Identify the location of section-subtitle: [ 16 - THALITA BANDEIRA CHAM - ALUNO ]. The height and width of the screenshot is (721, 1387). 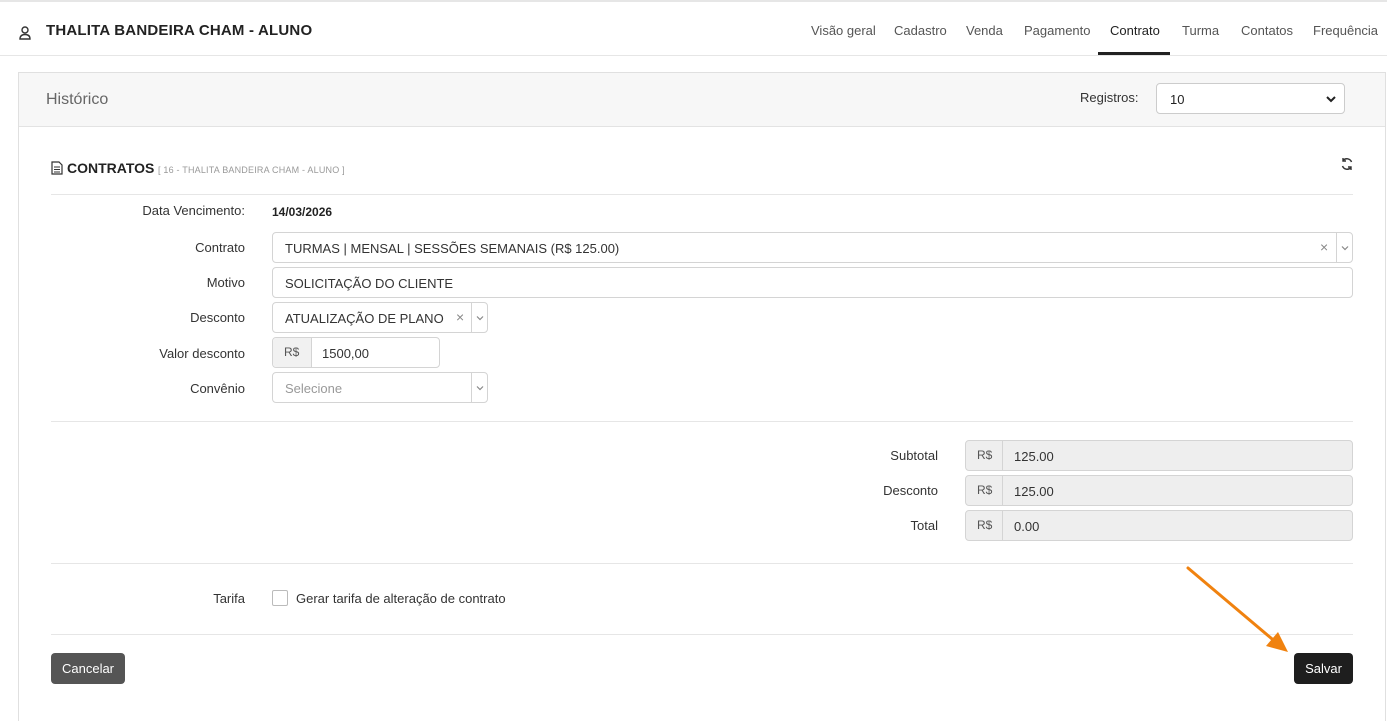
(251, 170).